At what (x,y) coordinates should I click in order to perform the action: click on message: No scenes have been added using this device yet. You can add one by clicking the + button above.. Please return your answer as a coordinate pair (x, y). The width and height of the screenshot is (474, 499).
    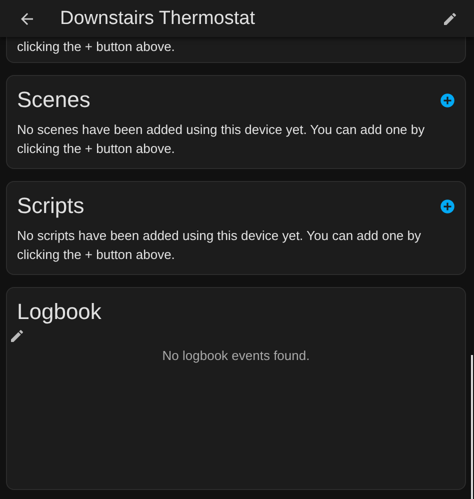
    Looking at the image, I should click on (221, 139).